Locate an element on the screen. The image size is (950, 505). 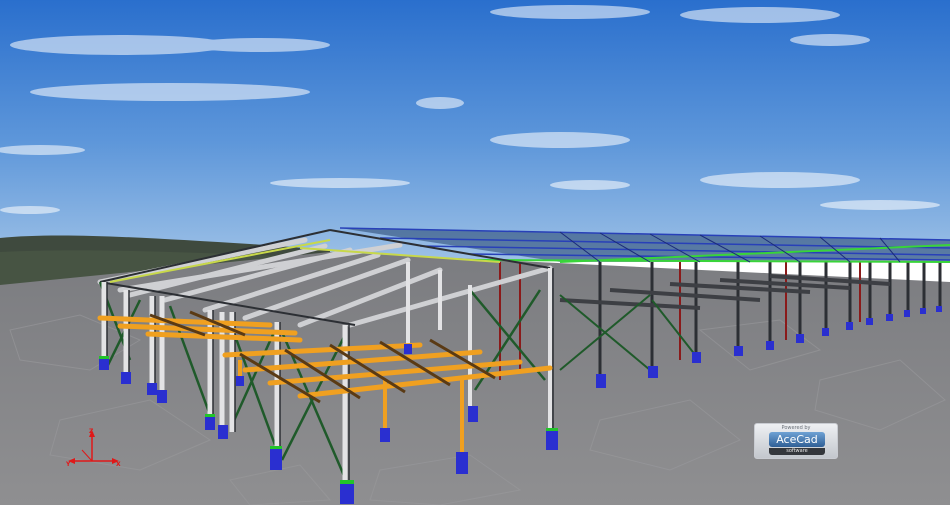
axis-x-label: X is located at coordinates (118, 464).